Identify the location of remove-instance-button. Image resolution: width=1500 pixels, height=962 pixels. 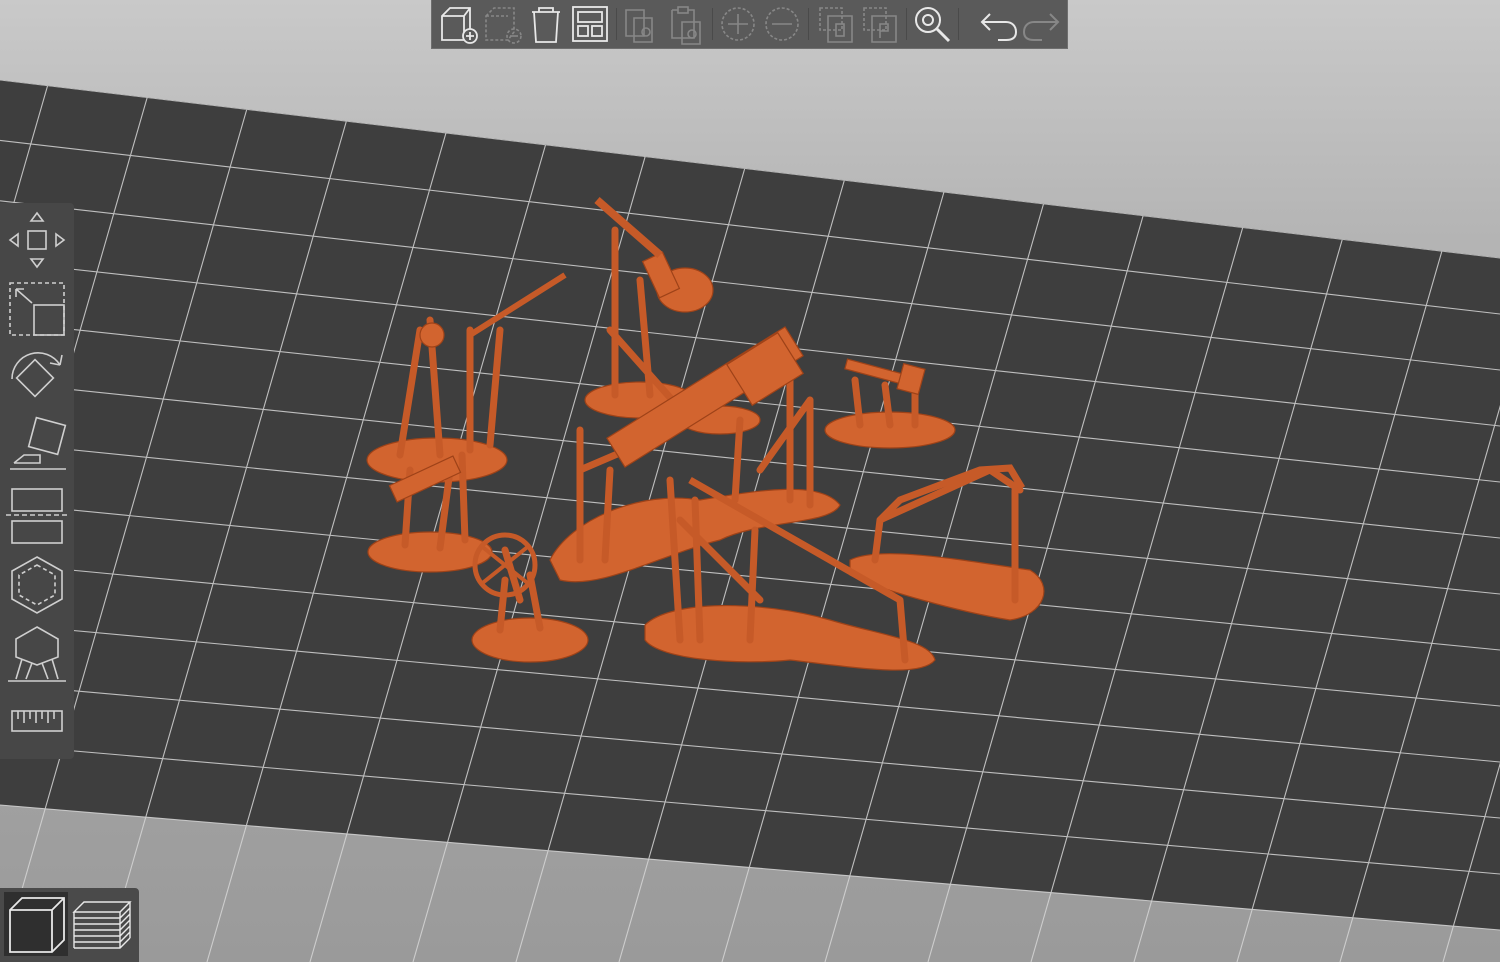
(782, 24).